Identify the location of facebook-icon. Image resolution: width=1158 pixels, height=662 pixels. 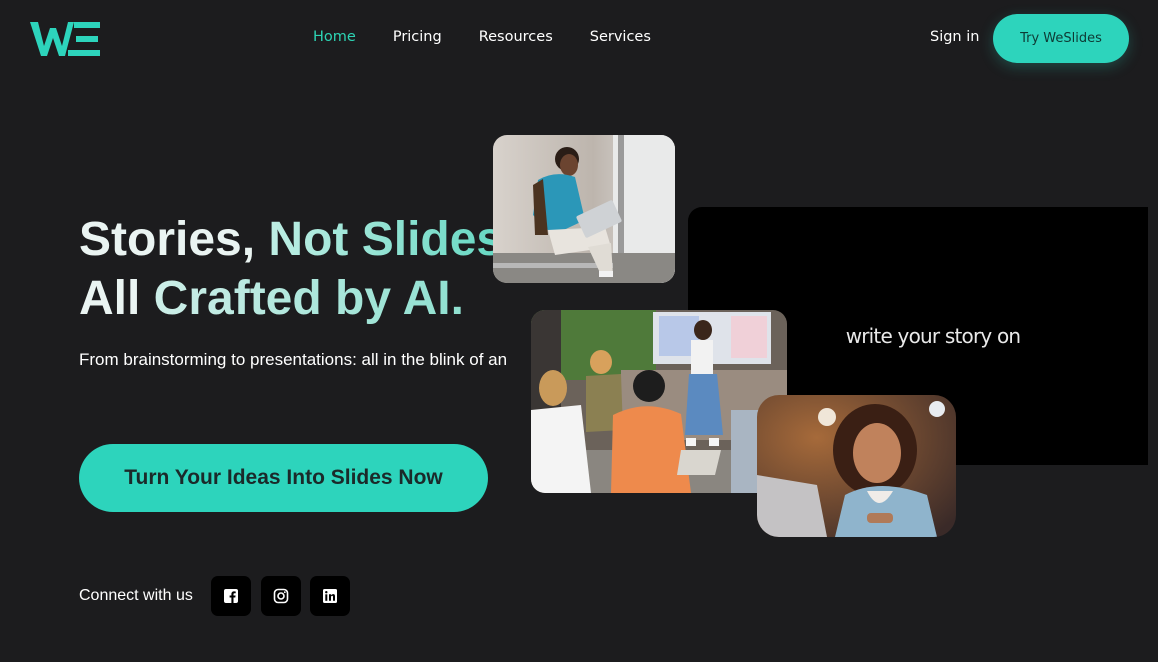
(231, 596).